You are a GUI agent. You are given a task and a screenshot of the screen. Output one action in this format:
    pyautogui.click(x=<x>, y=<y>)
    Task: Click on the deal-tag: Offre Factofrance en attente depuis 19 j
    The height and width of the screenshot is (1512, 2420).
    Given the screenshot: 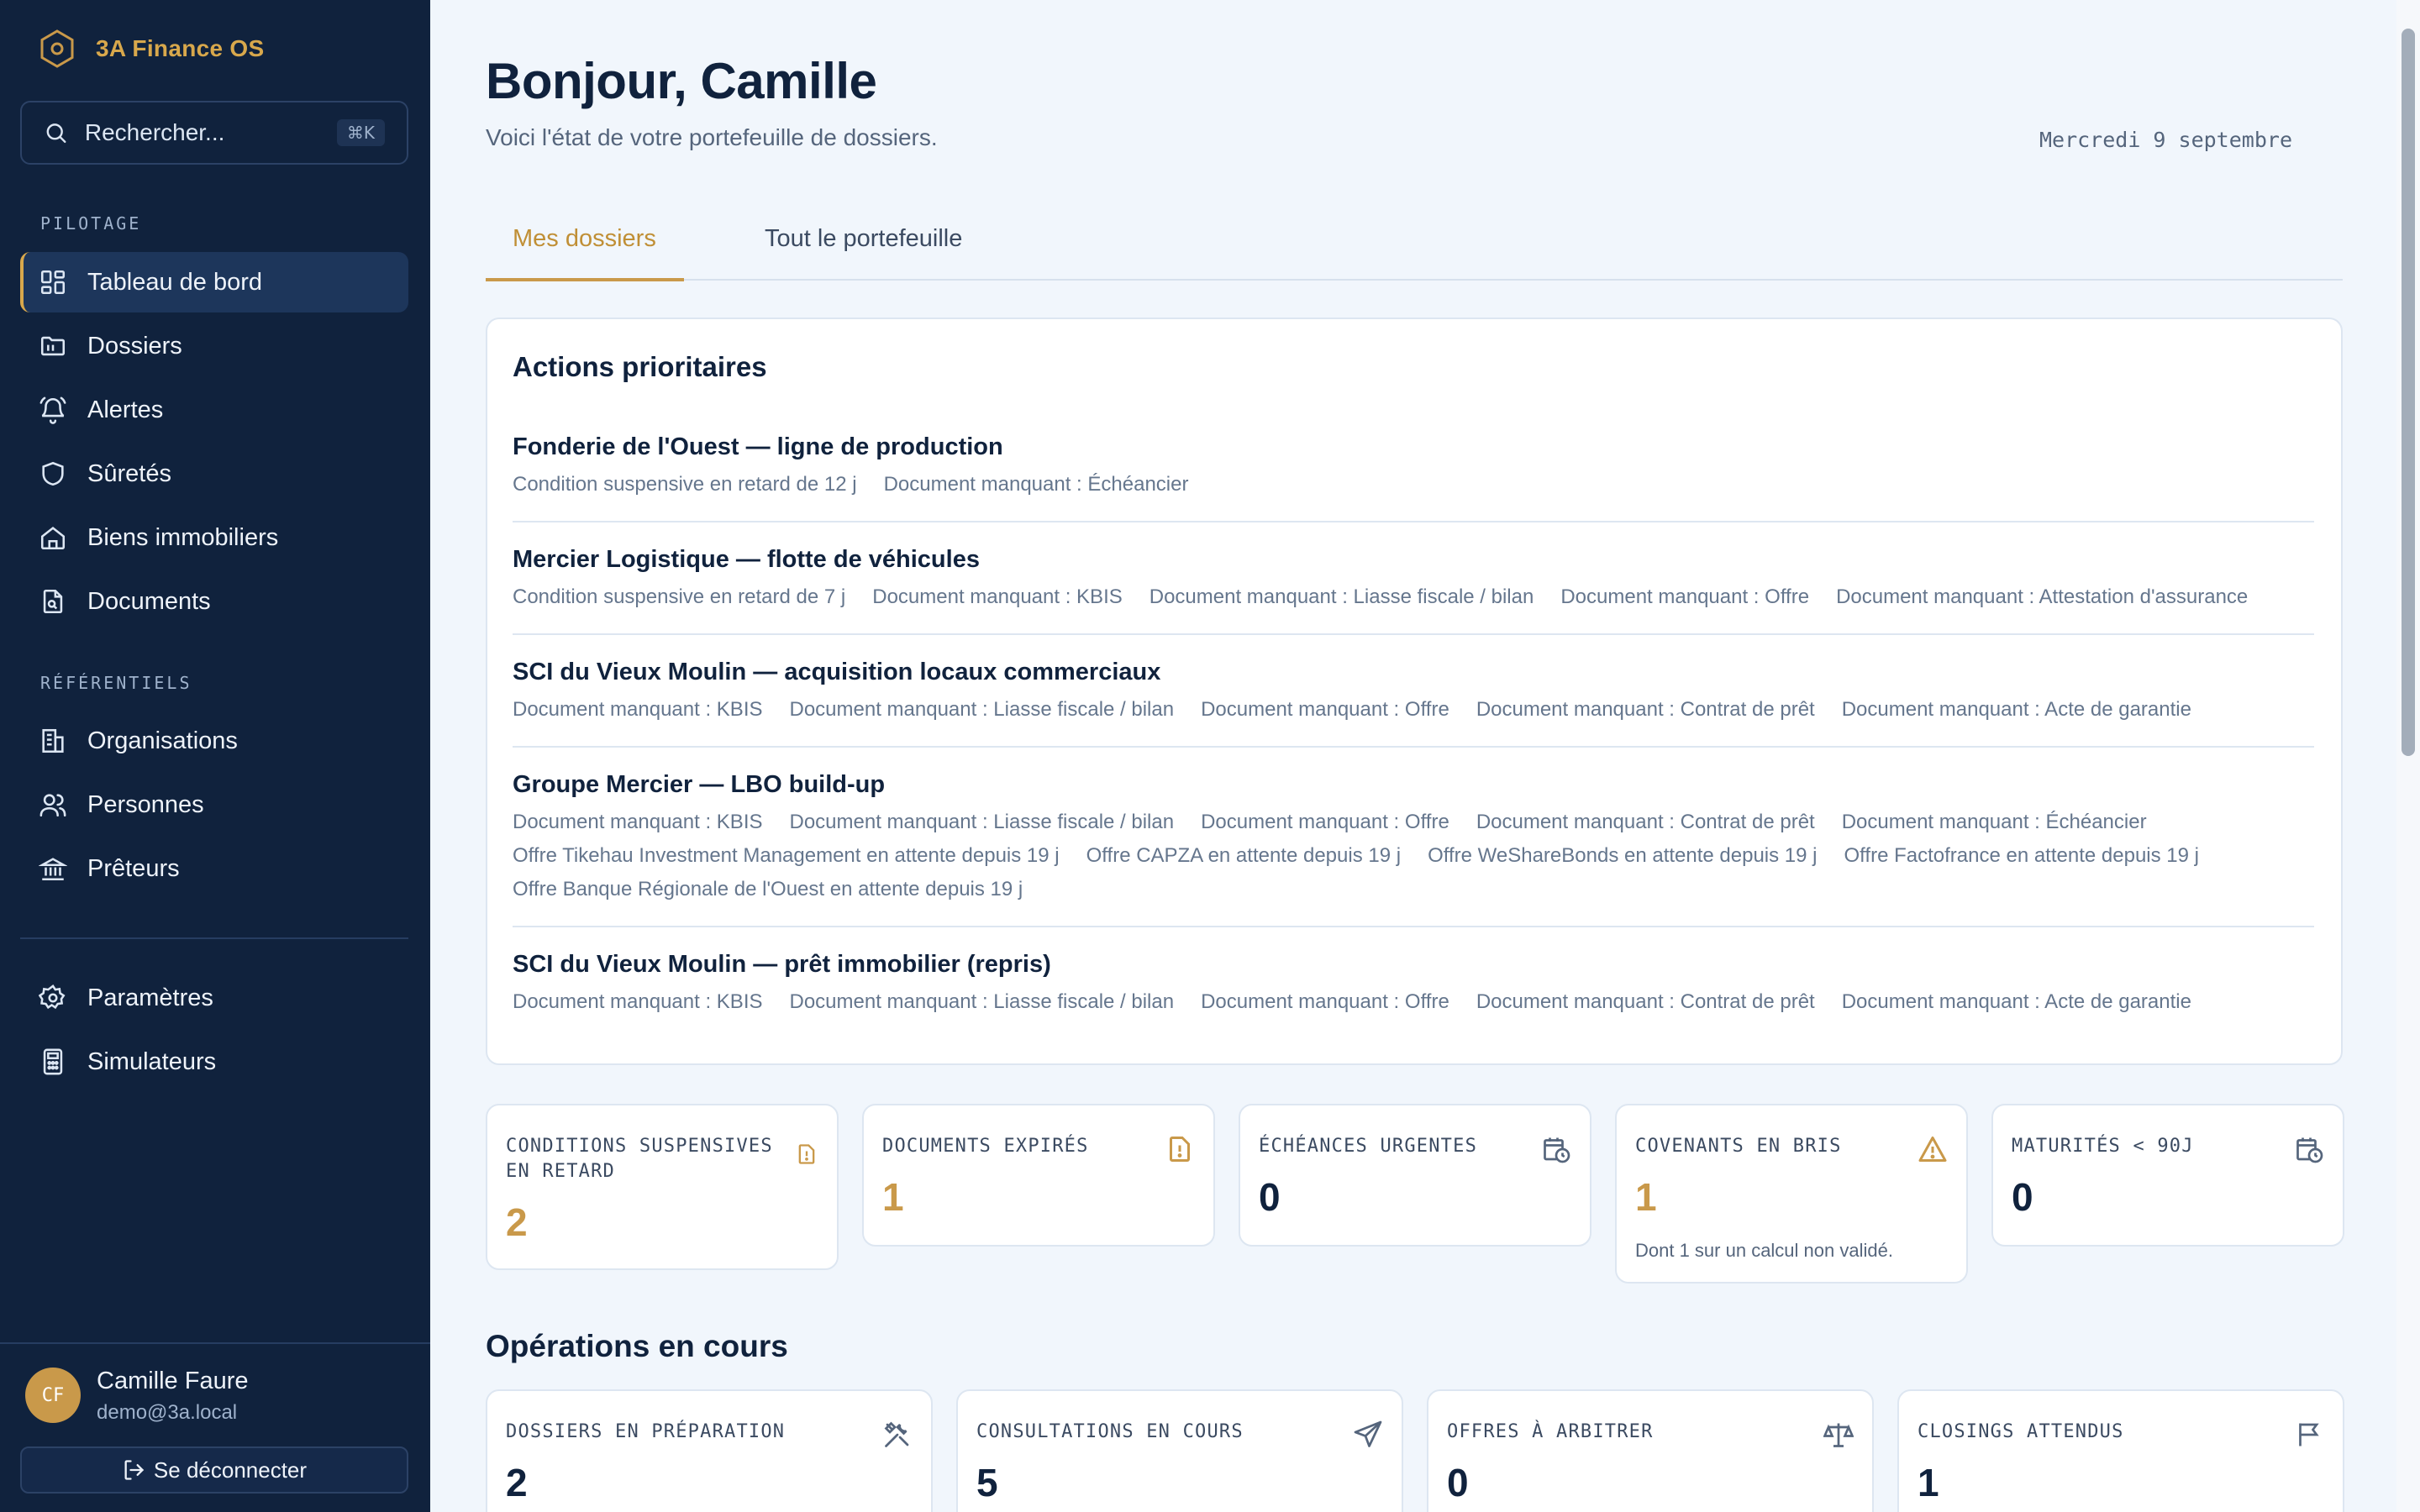 What is the action you would take?
    pyautogui.click(x=2022, y=855)
    